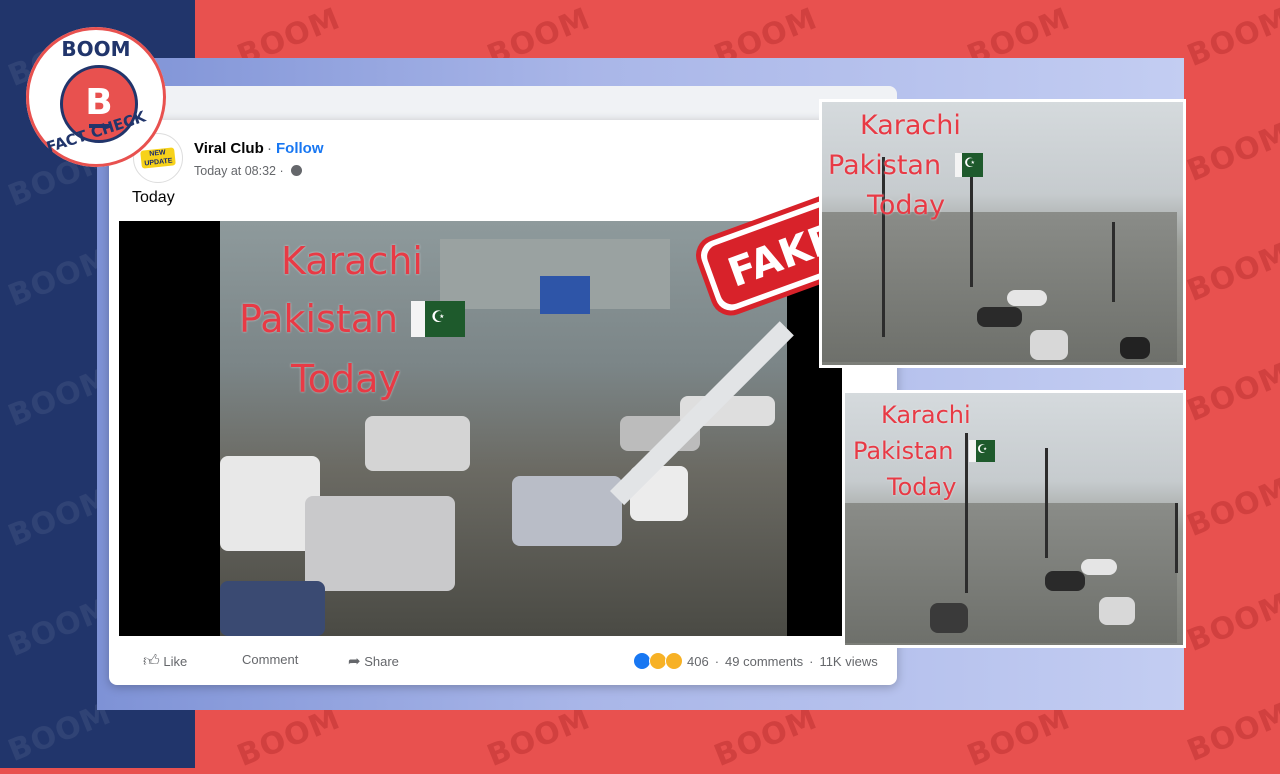  I want to click on logo-top-text: BOOM, so click(96, 49).